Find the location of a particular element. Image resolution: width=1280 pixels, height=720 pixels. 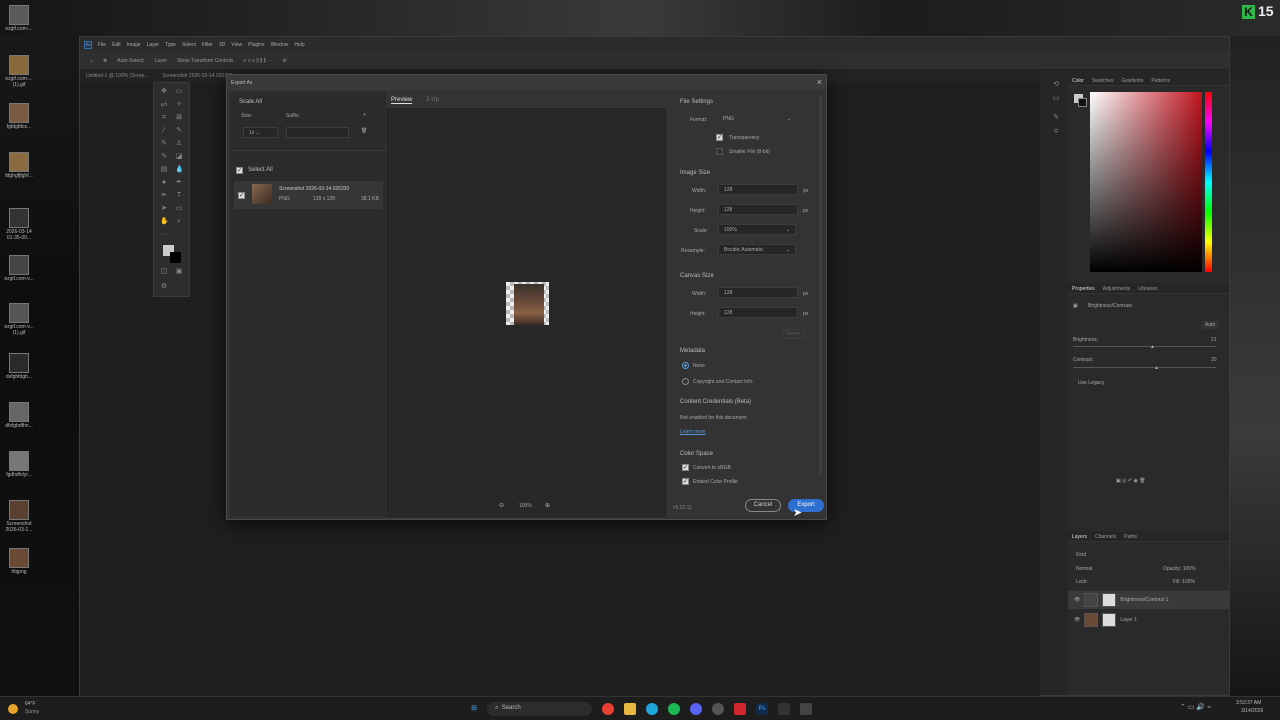

gradient-tool-icon: ▤ is located at coordinates (164, 170).